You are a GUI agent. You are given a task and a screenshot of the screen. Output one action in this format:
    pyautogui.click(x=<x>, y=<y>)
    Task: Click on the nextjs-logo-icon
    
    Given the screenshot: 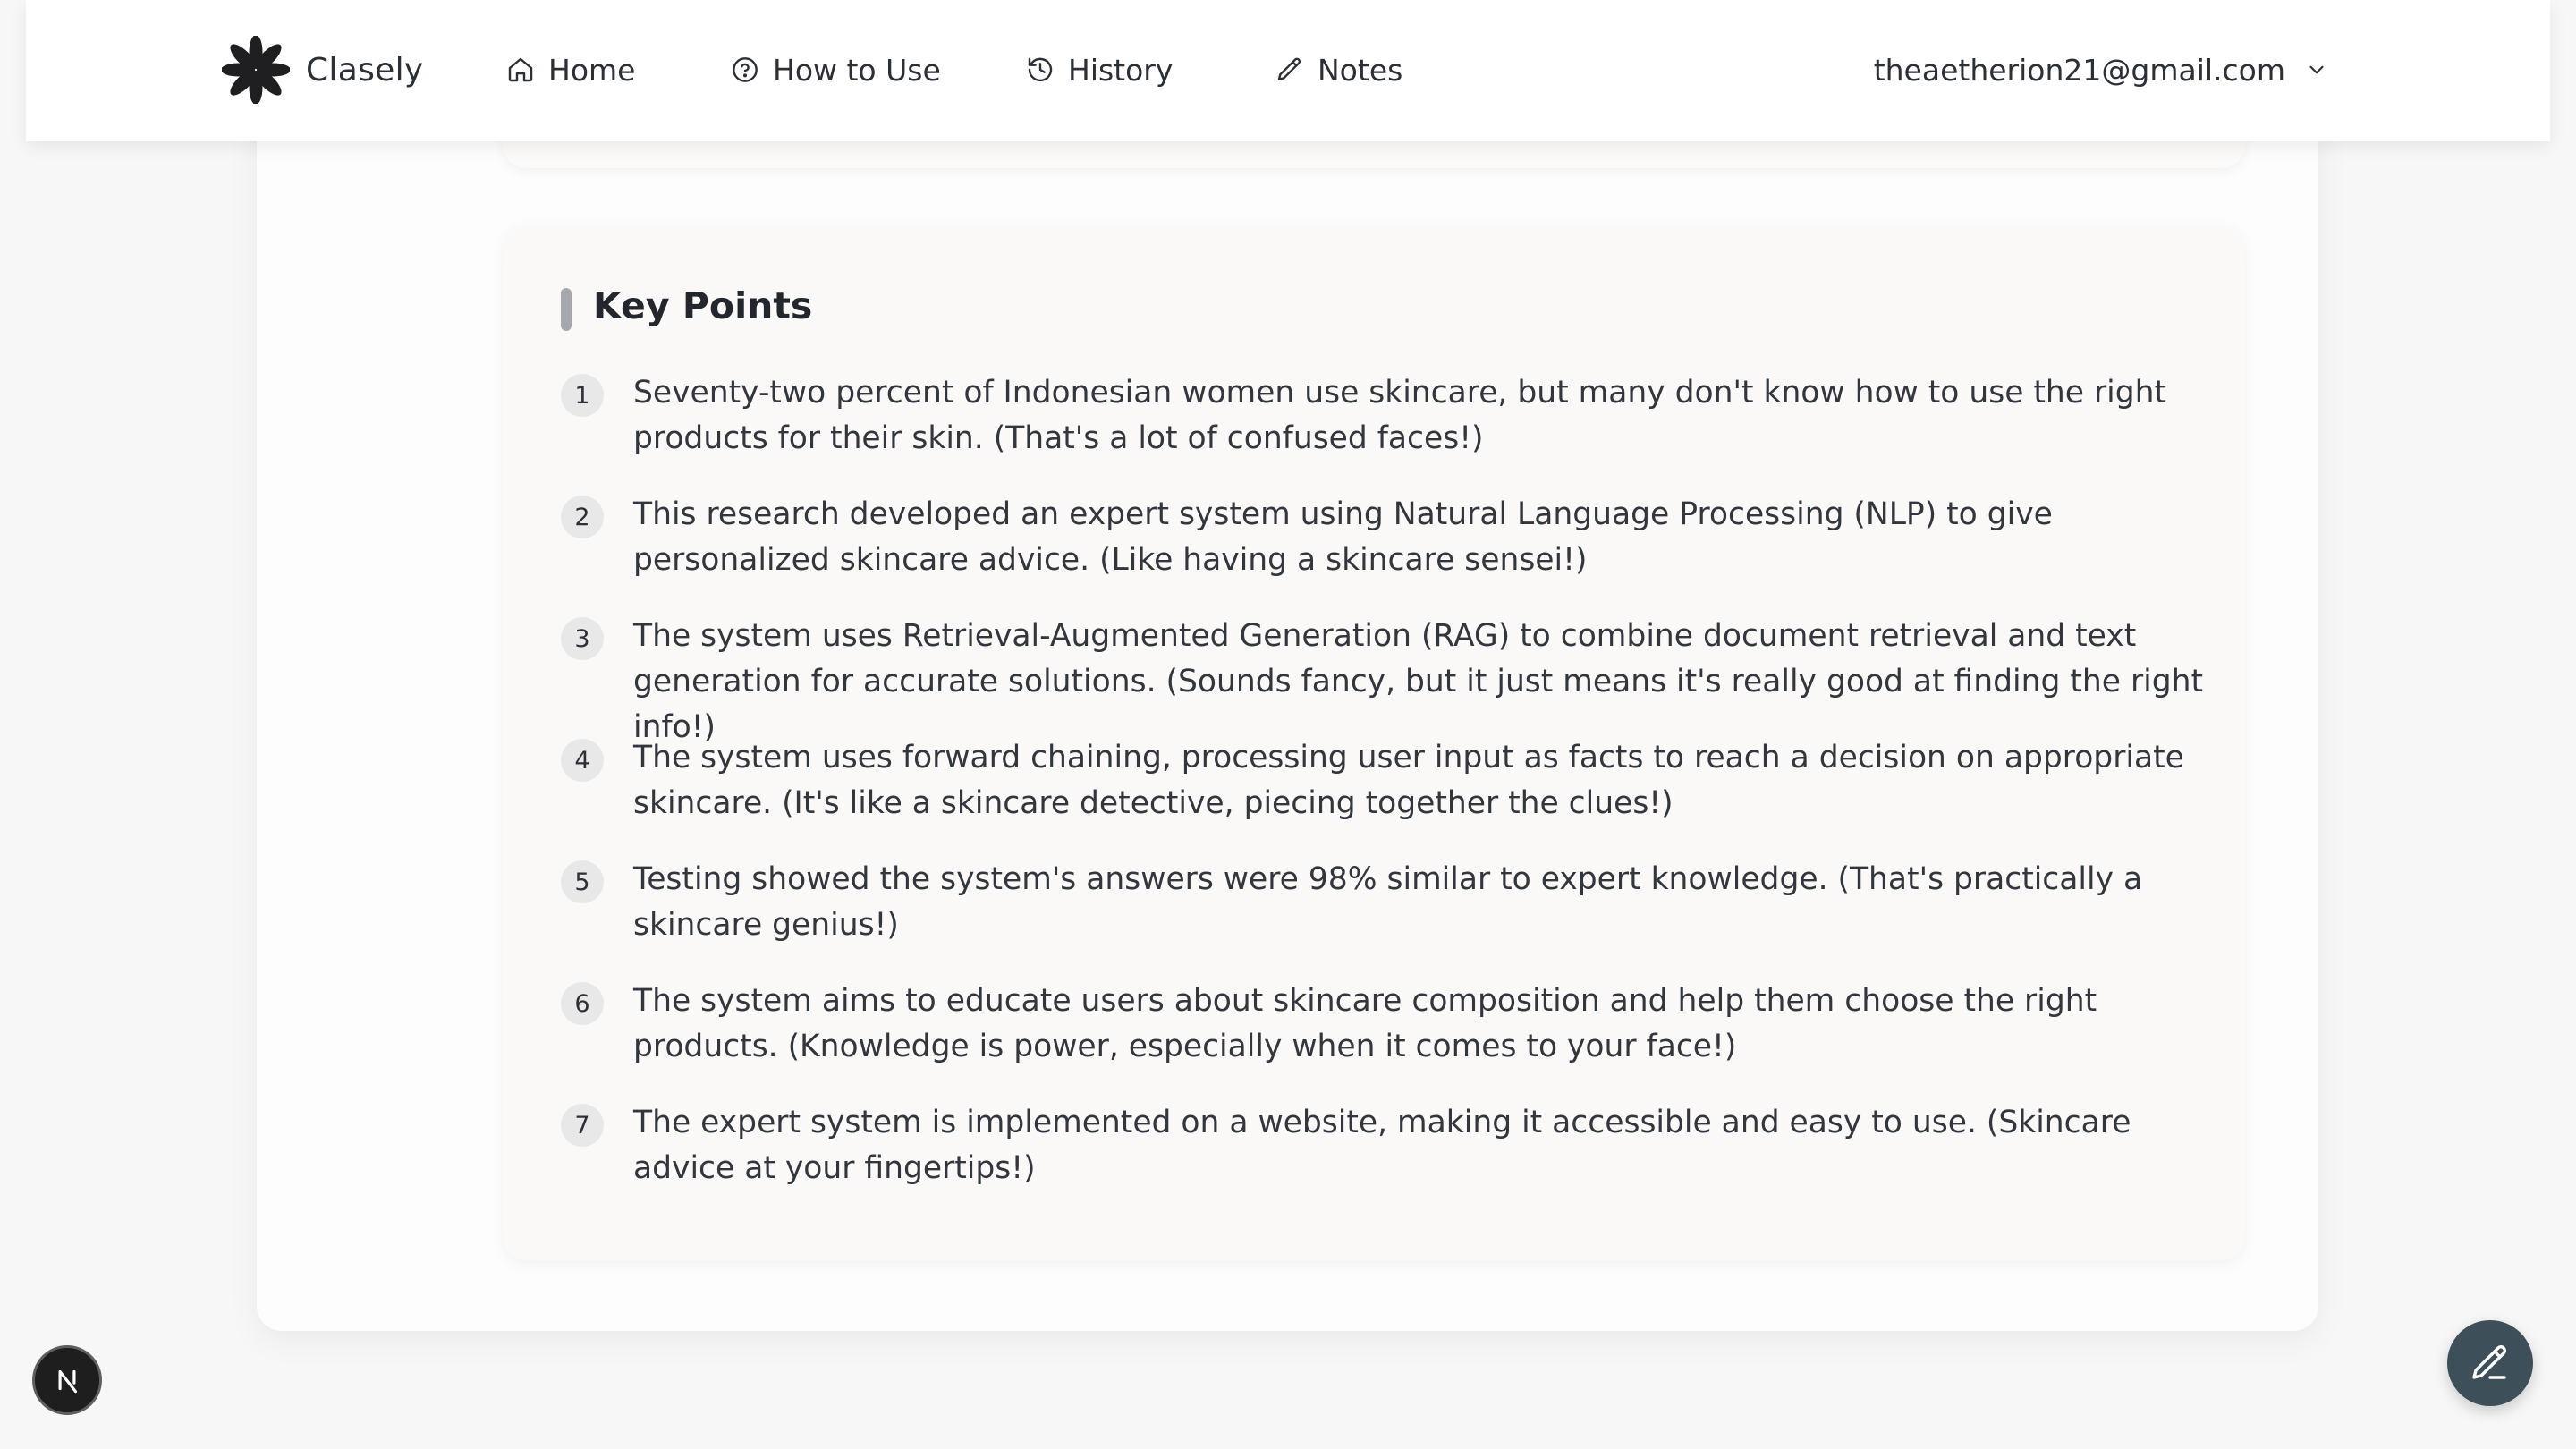 What is the action you would take?
    pyautogui.click(x=68, y=1381)
    